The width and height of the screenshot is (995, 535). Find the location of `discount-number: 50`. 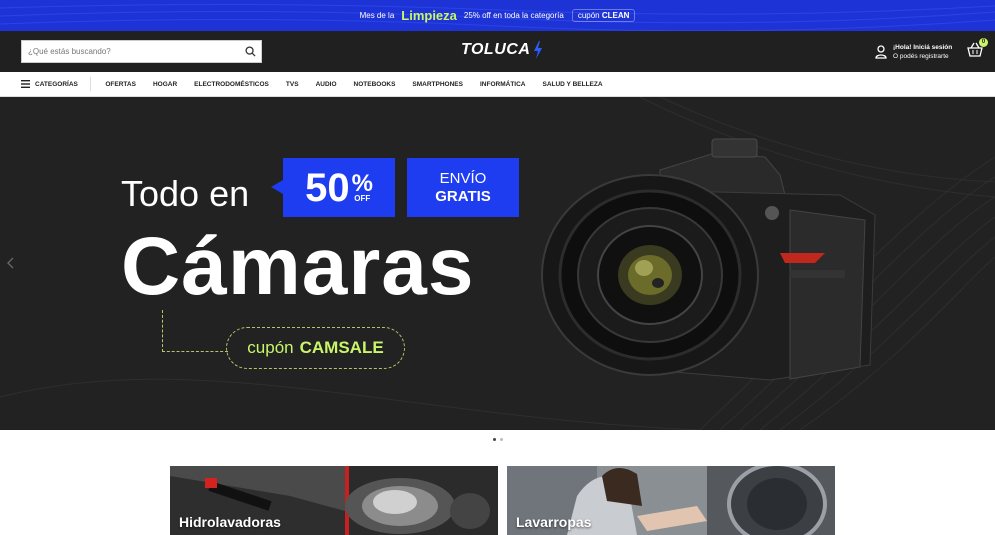

discount-number: 50 is located at coordinates (327, 187).